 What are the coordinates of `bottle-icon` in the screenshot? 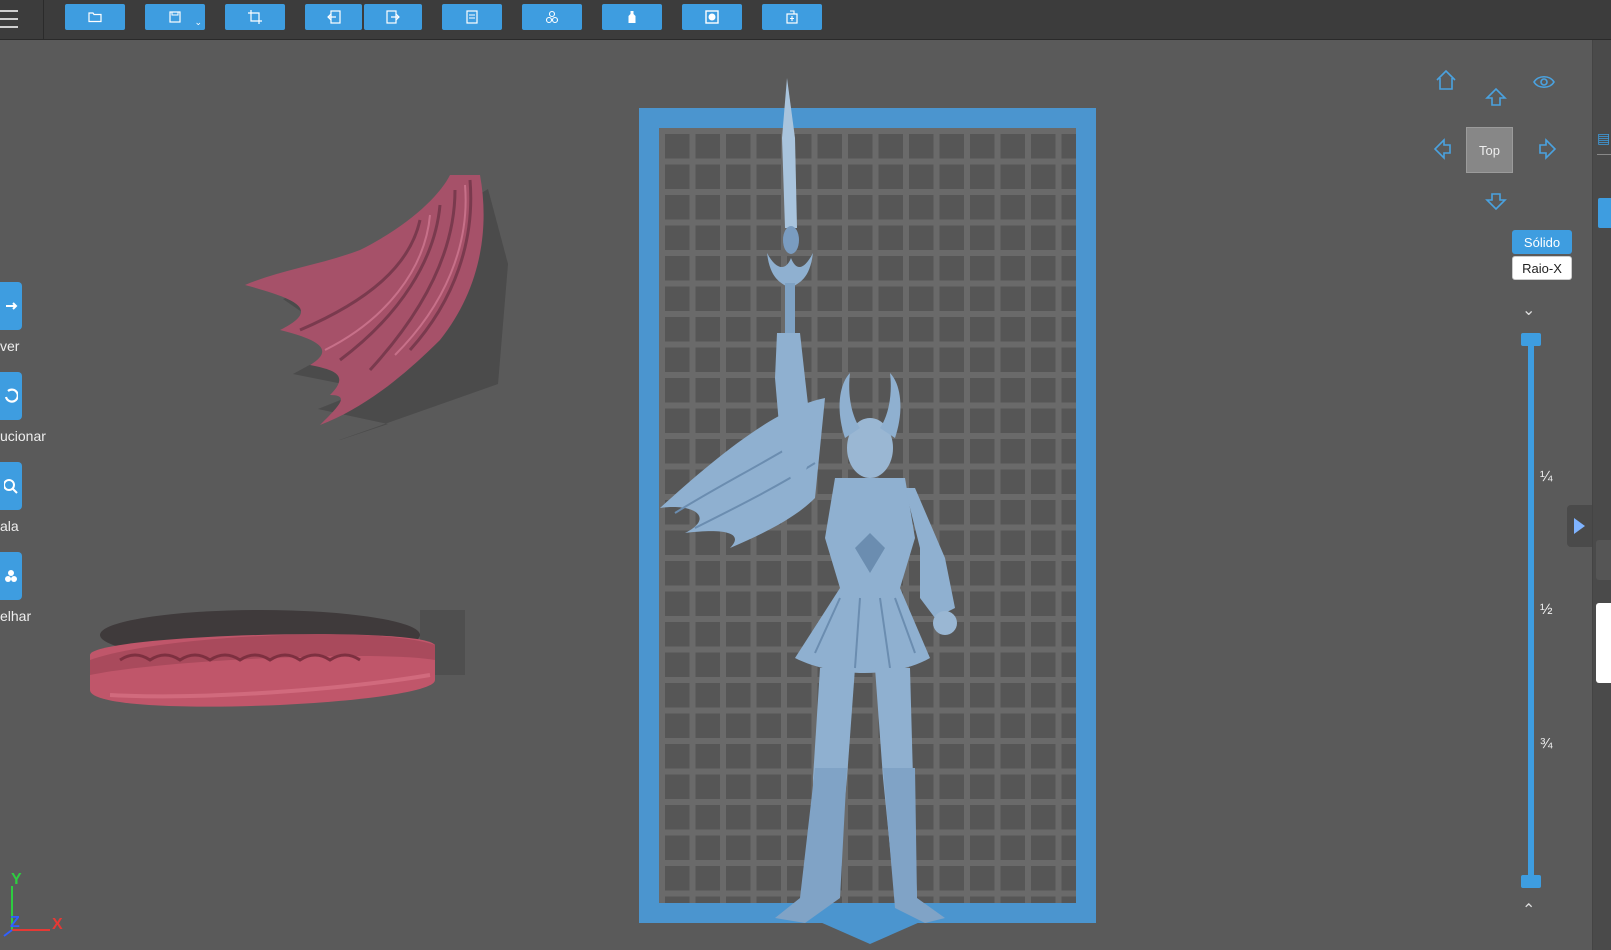 It's located at (632, 17).